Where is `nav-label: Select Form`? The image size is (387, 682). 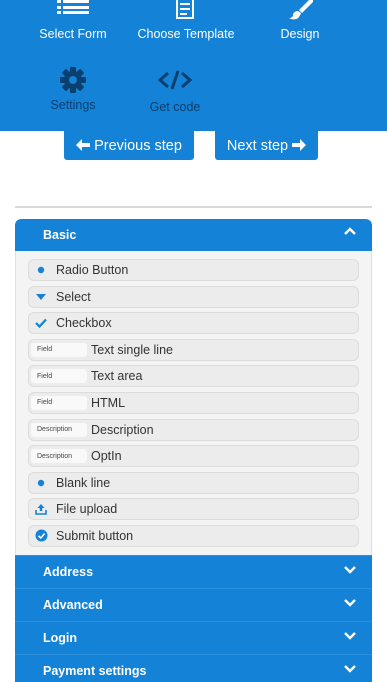 nav-label: Select Form is located at coordinates (73, 34).